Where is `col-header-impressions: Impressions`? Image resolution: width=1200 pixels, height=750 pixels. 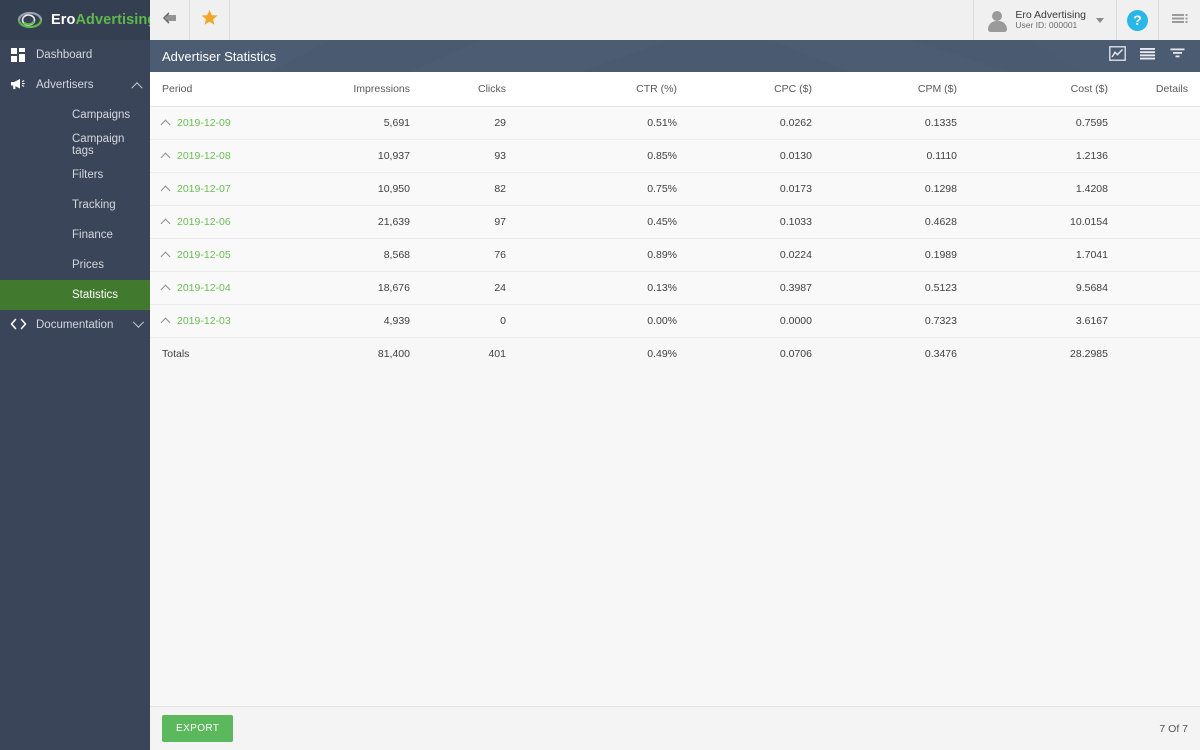 col-header-impressions: Impressions is located at coordinates (360, 89).